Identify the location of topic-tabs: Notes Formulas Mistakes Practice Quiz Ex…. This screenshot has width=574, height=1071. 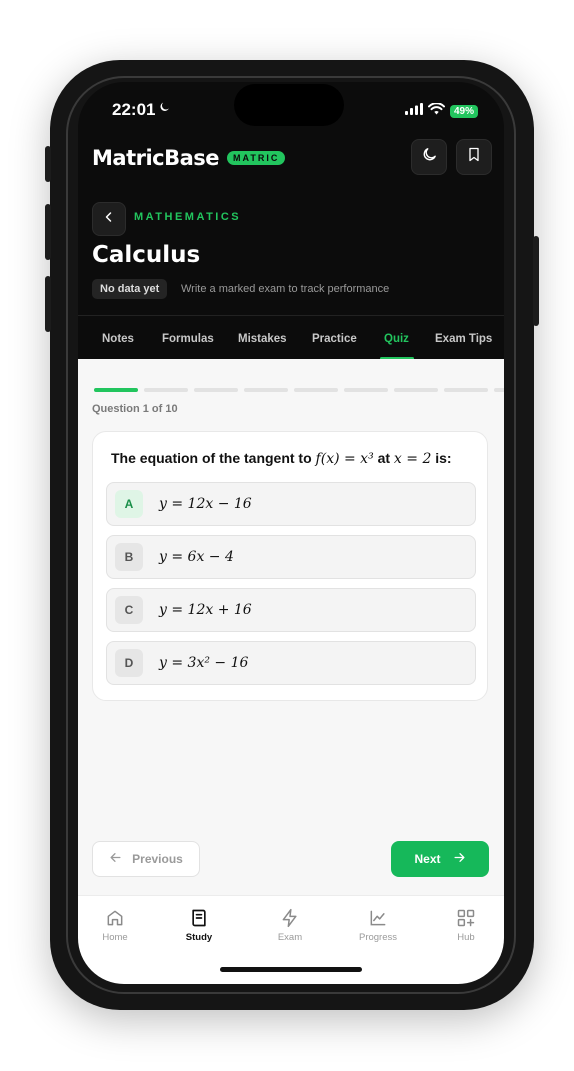
(291, 337).